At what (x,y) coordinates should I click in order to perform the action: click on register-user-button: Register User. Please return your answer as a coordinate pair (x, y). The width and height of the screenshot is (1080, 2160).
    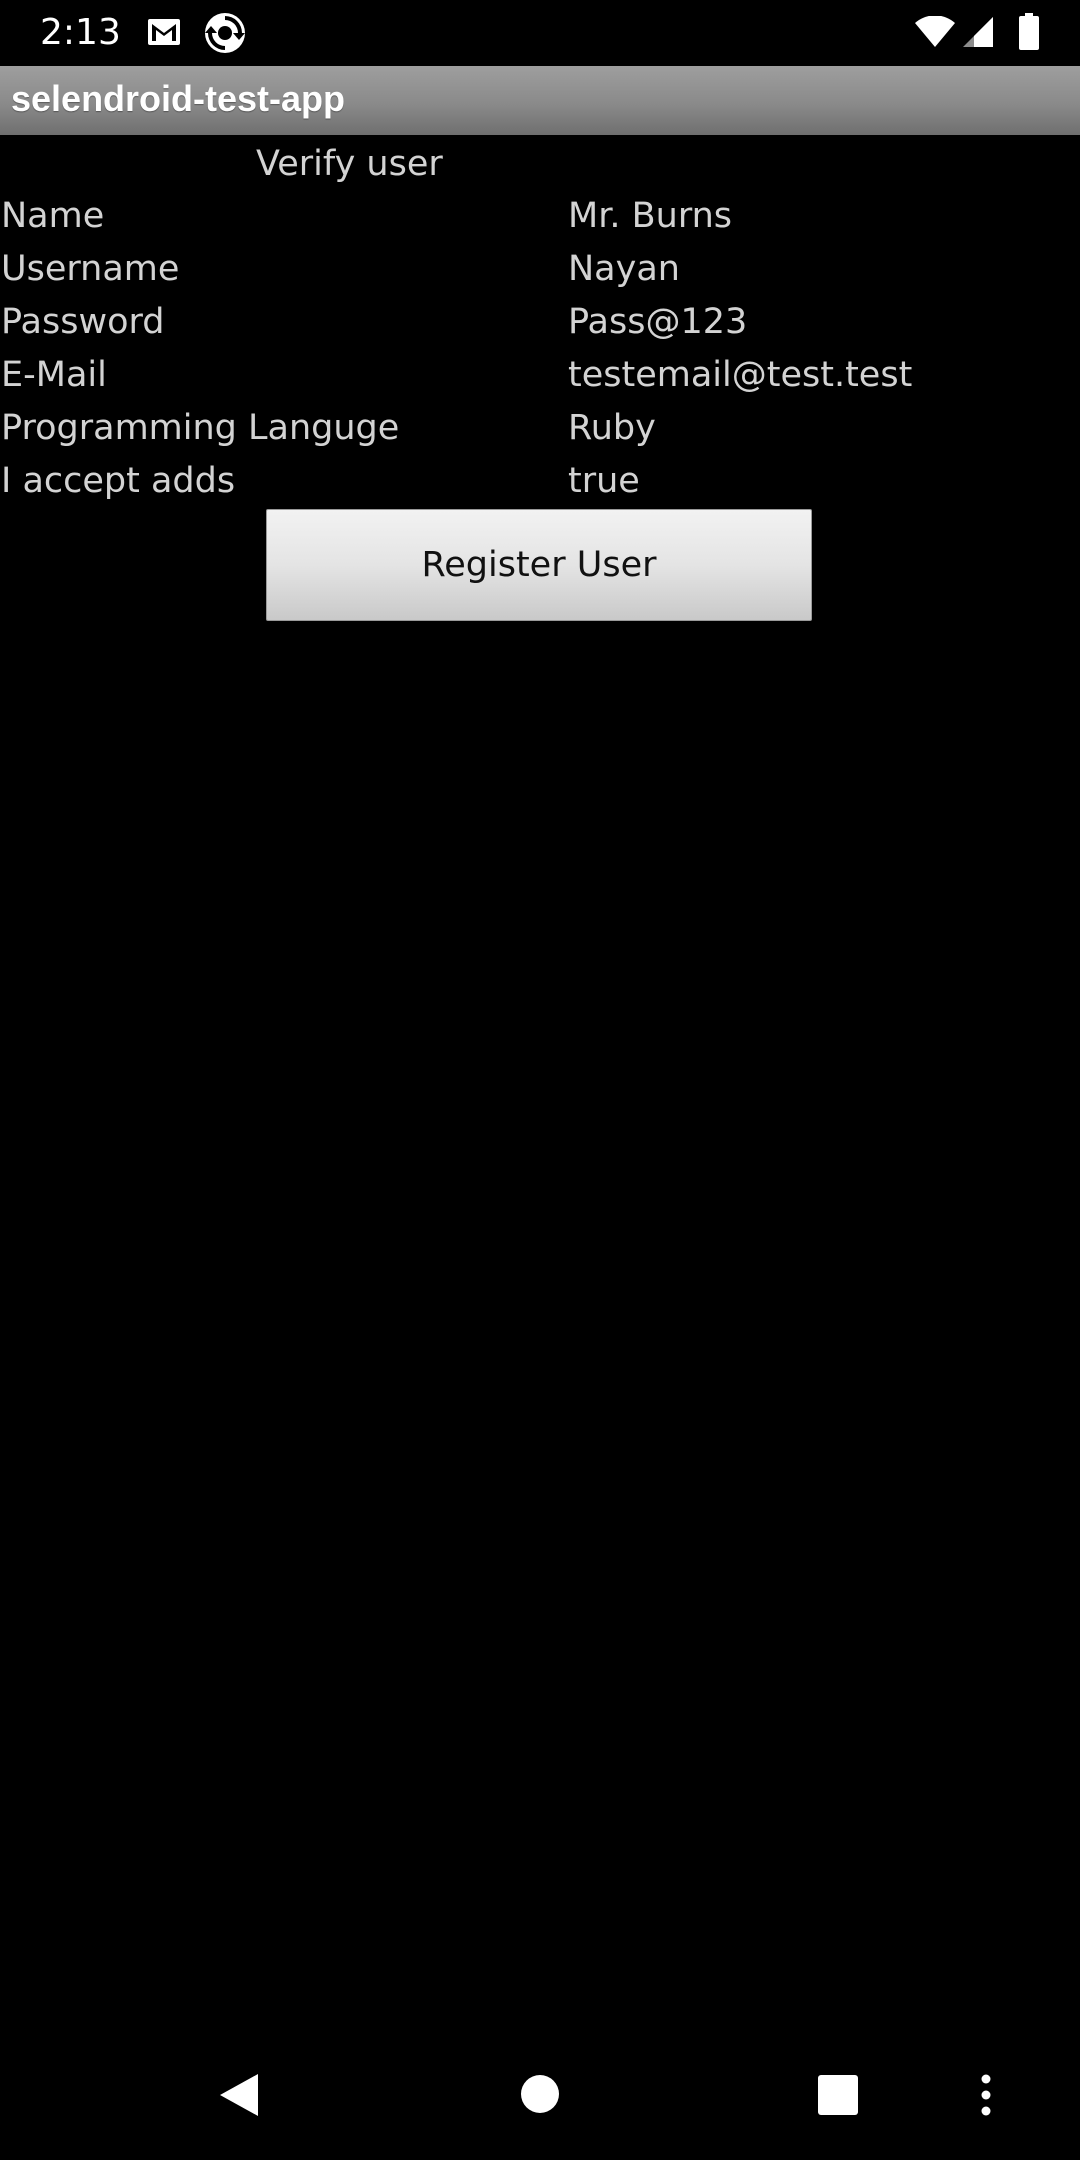
    Looking at the image, I should click on (539, 565).